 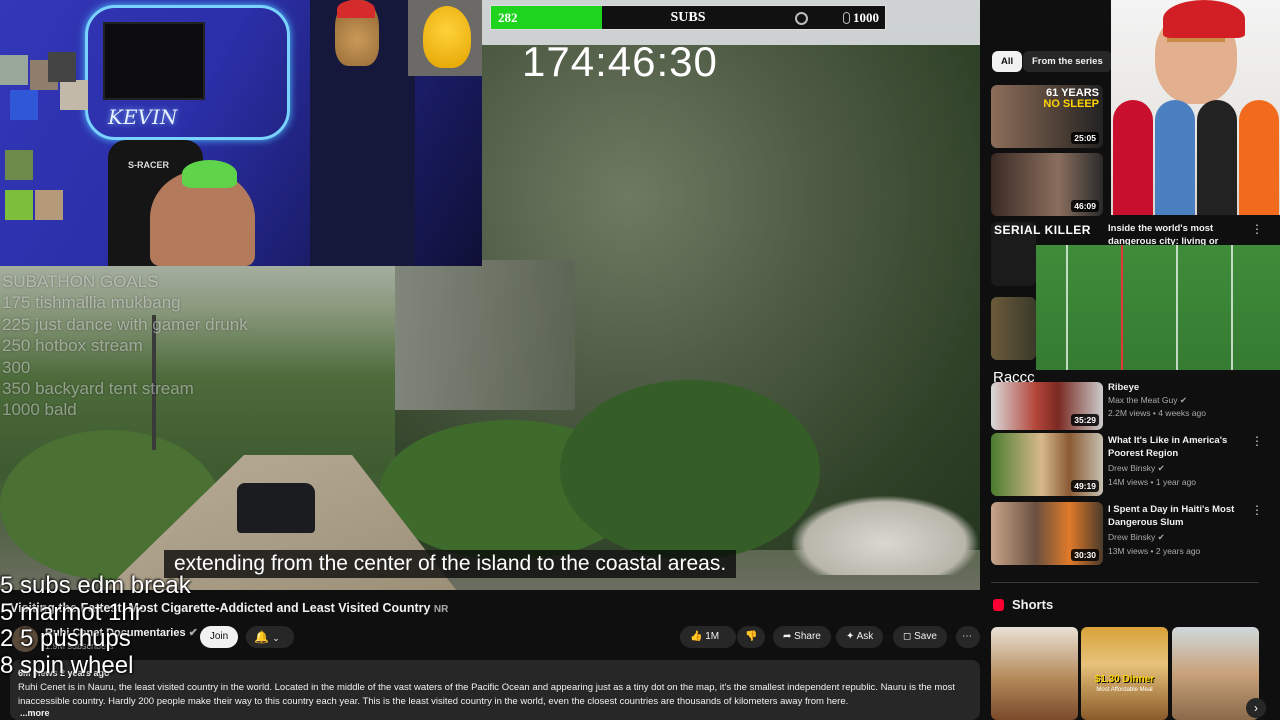 What do you see at coordinates (143, 117) in the screenshot?
I see `neon-sign: KEVIN` at bounding box center [143, 117].